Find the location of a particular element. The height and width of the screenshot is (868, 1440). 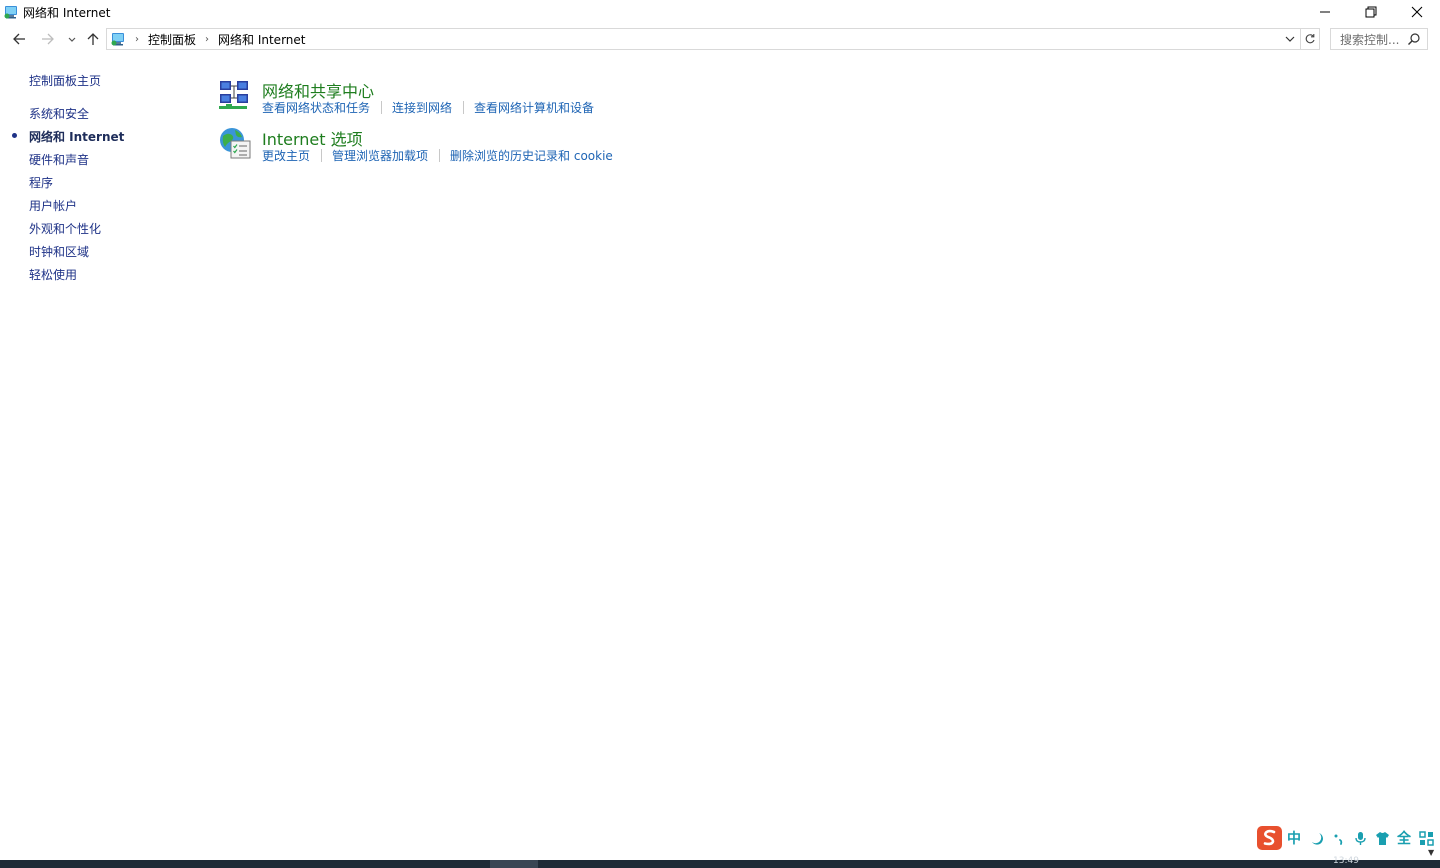

nav-item-network-internet: 网络和 Internet is located at coordinates (76, 136).